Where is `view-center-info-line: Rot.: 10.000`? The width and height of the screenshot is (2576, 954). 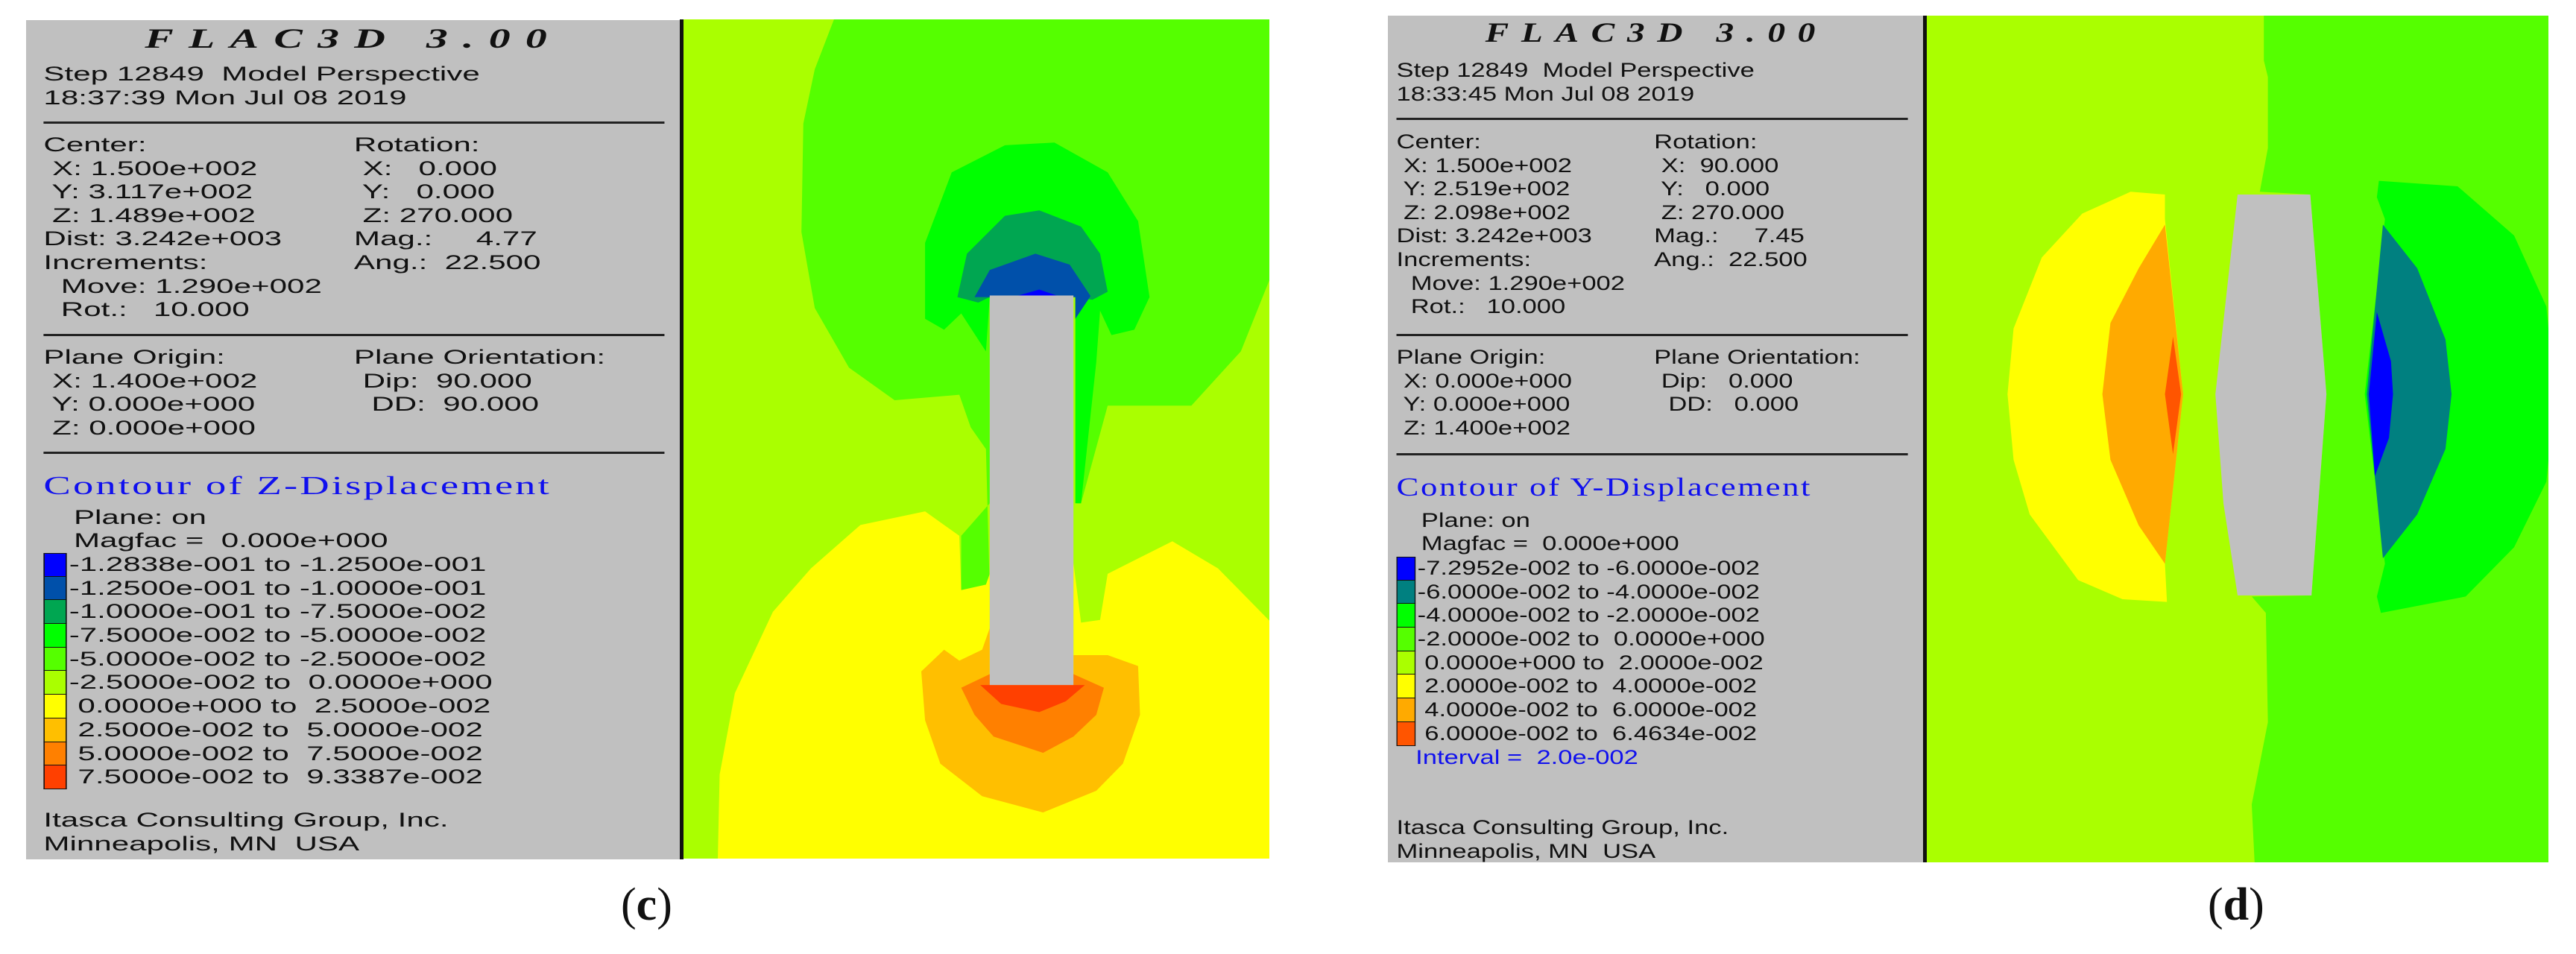
view-center-info-line: Rot.: 10.000 is located at coordinates (1481, 306).